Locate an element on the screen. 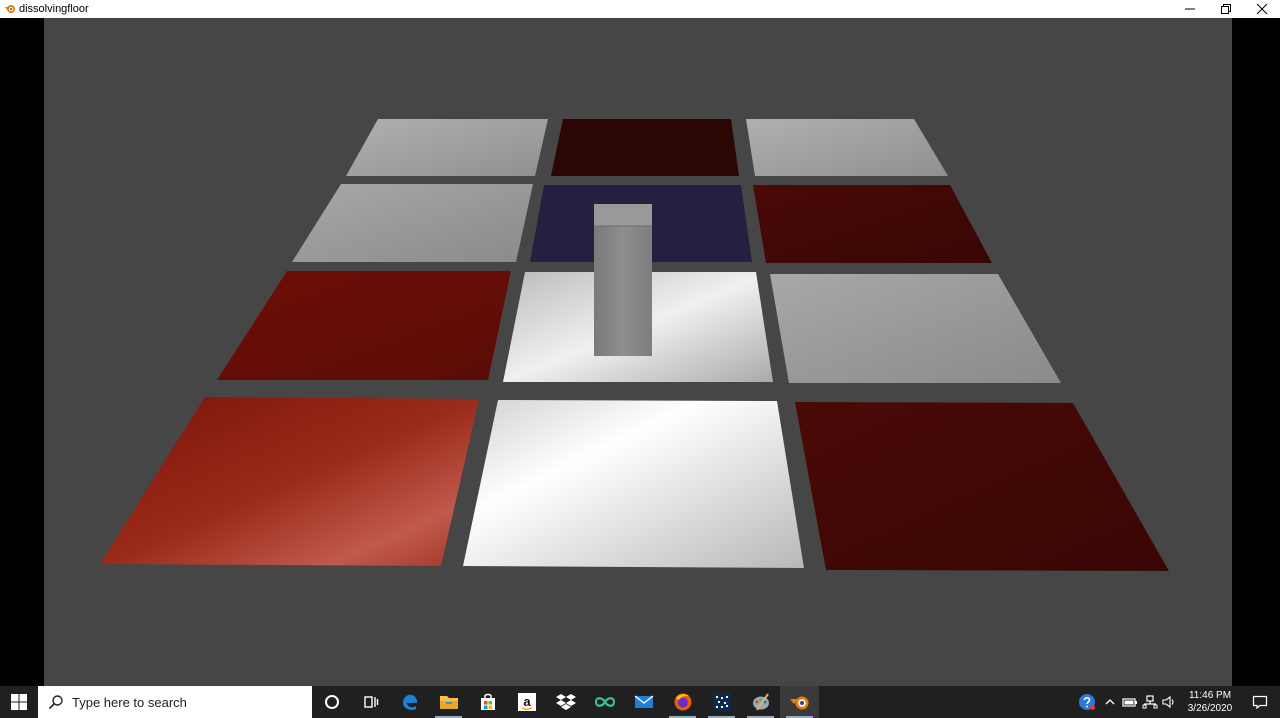 This screenshot has width=1280, height=718. cortana-icon is located at coordinates (331, 702).